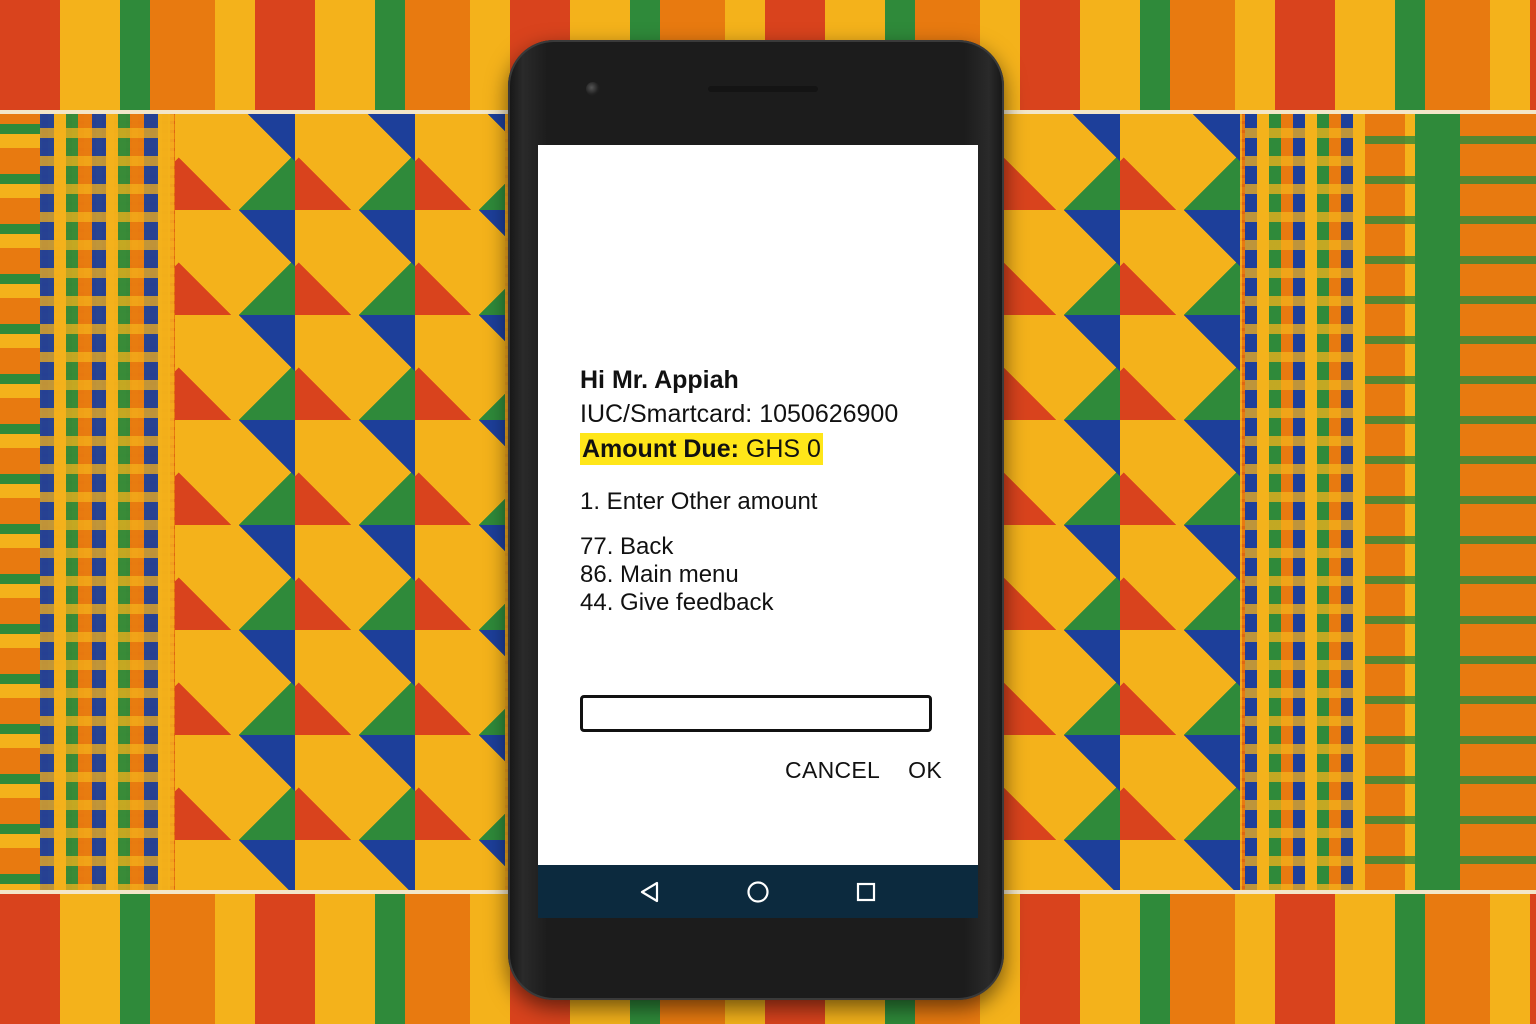 The height and width of the screenshot is (1024, 1536). Describe the element at coordinates (659, 380) in the screenshot. I see `greeting-text: Hi Mr. Appiah` at that location.